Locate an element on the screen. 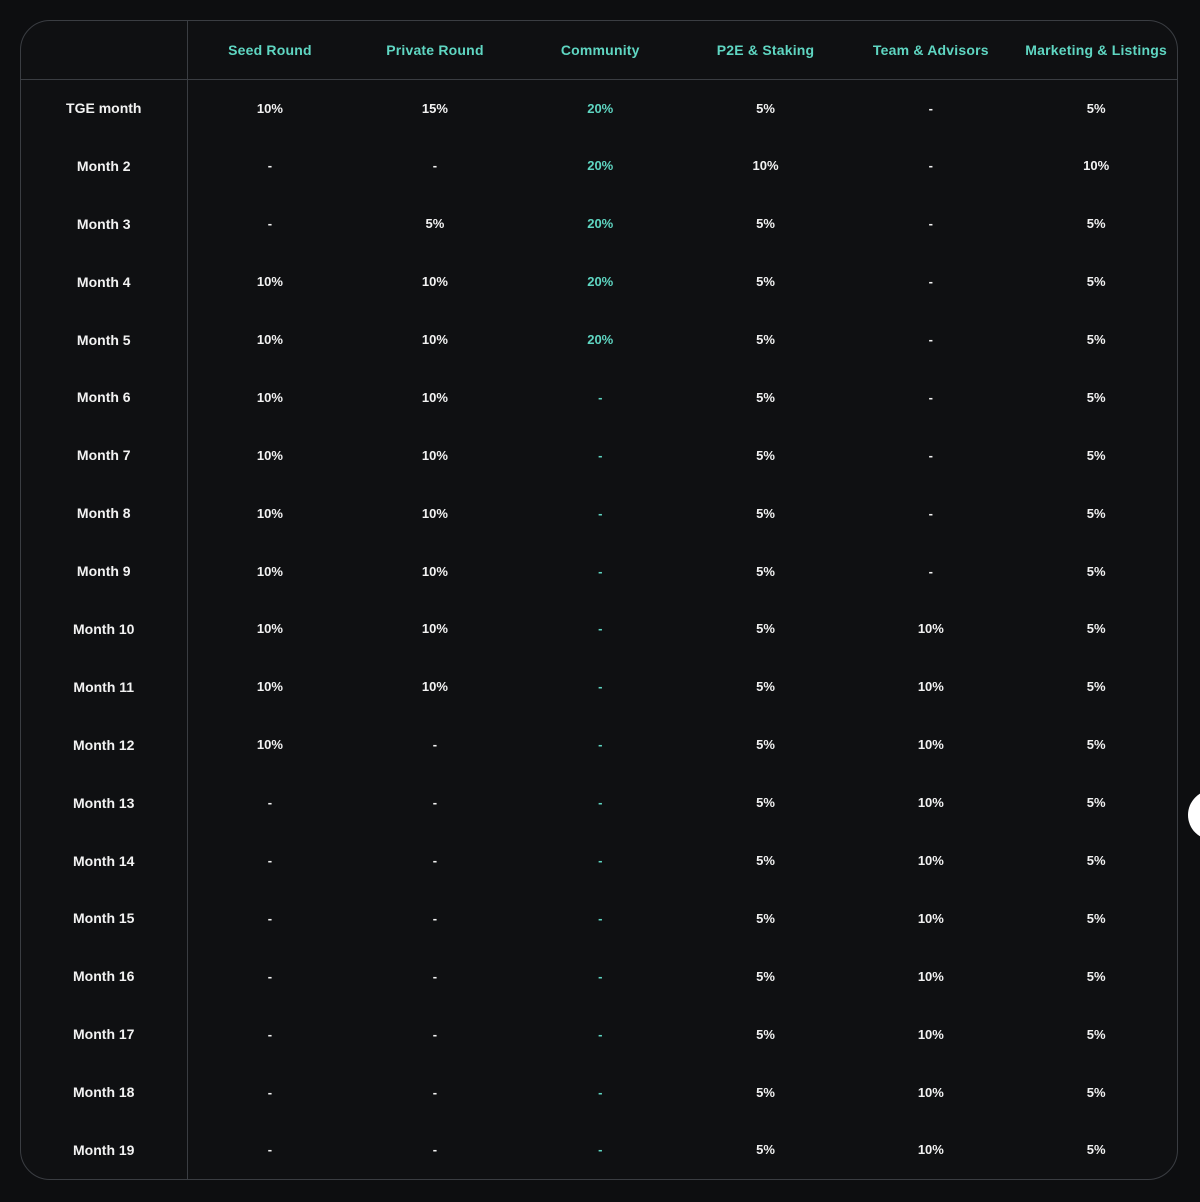 The image size is (1200, 1202). table-row: Month 16 - - - 5% 10% 5% is located at coordinates (599, 976).